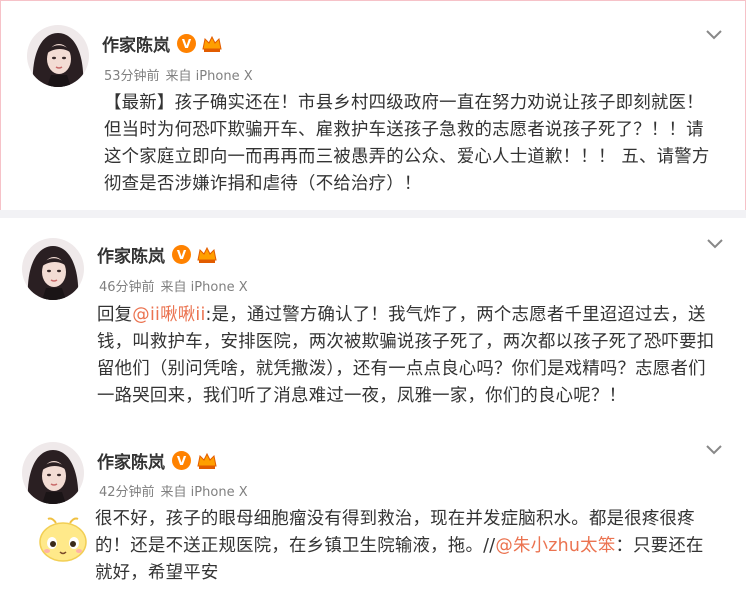  I want to click on post-meta: 53分钟前 来自 iPhone X, so click(178, 74).